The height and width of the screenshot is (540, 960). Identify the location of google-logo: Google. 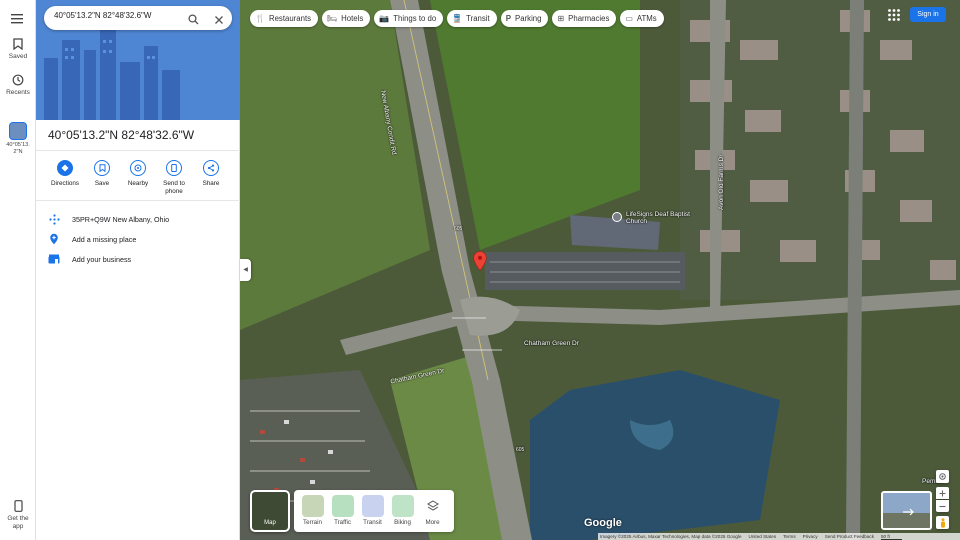
(603, 523).